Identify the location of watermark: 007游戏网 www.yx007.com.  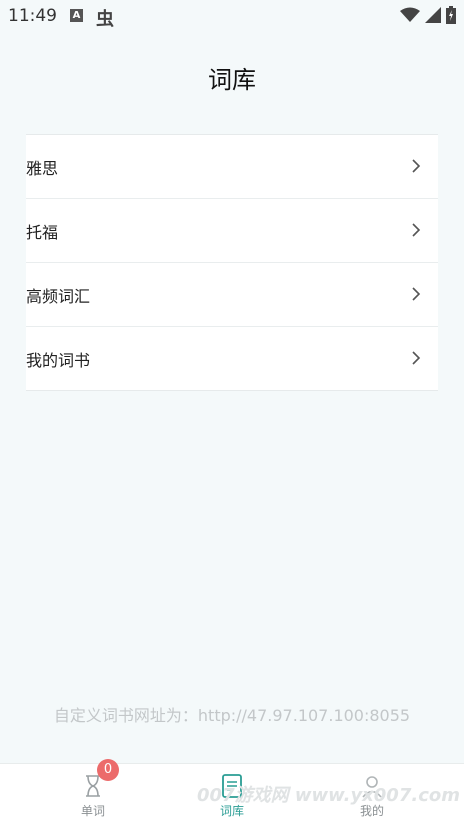
(328, 795).